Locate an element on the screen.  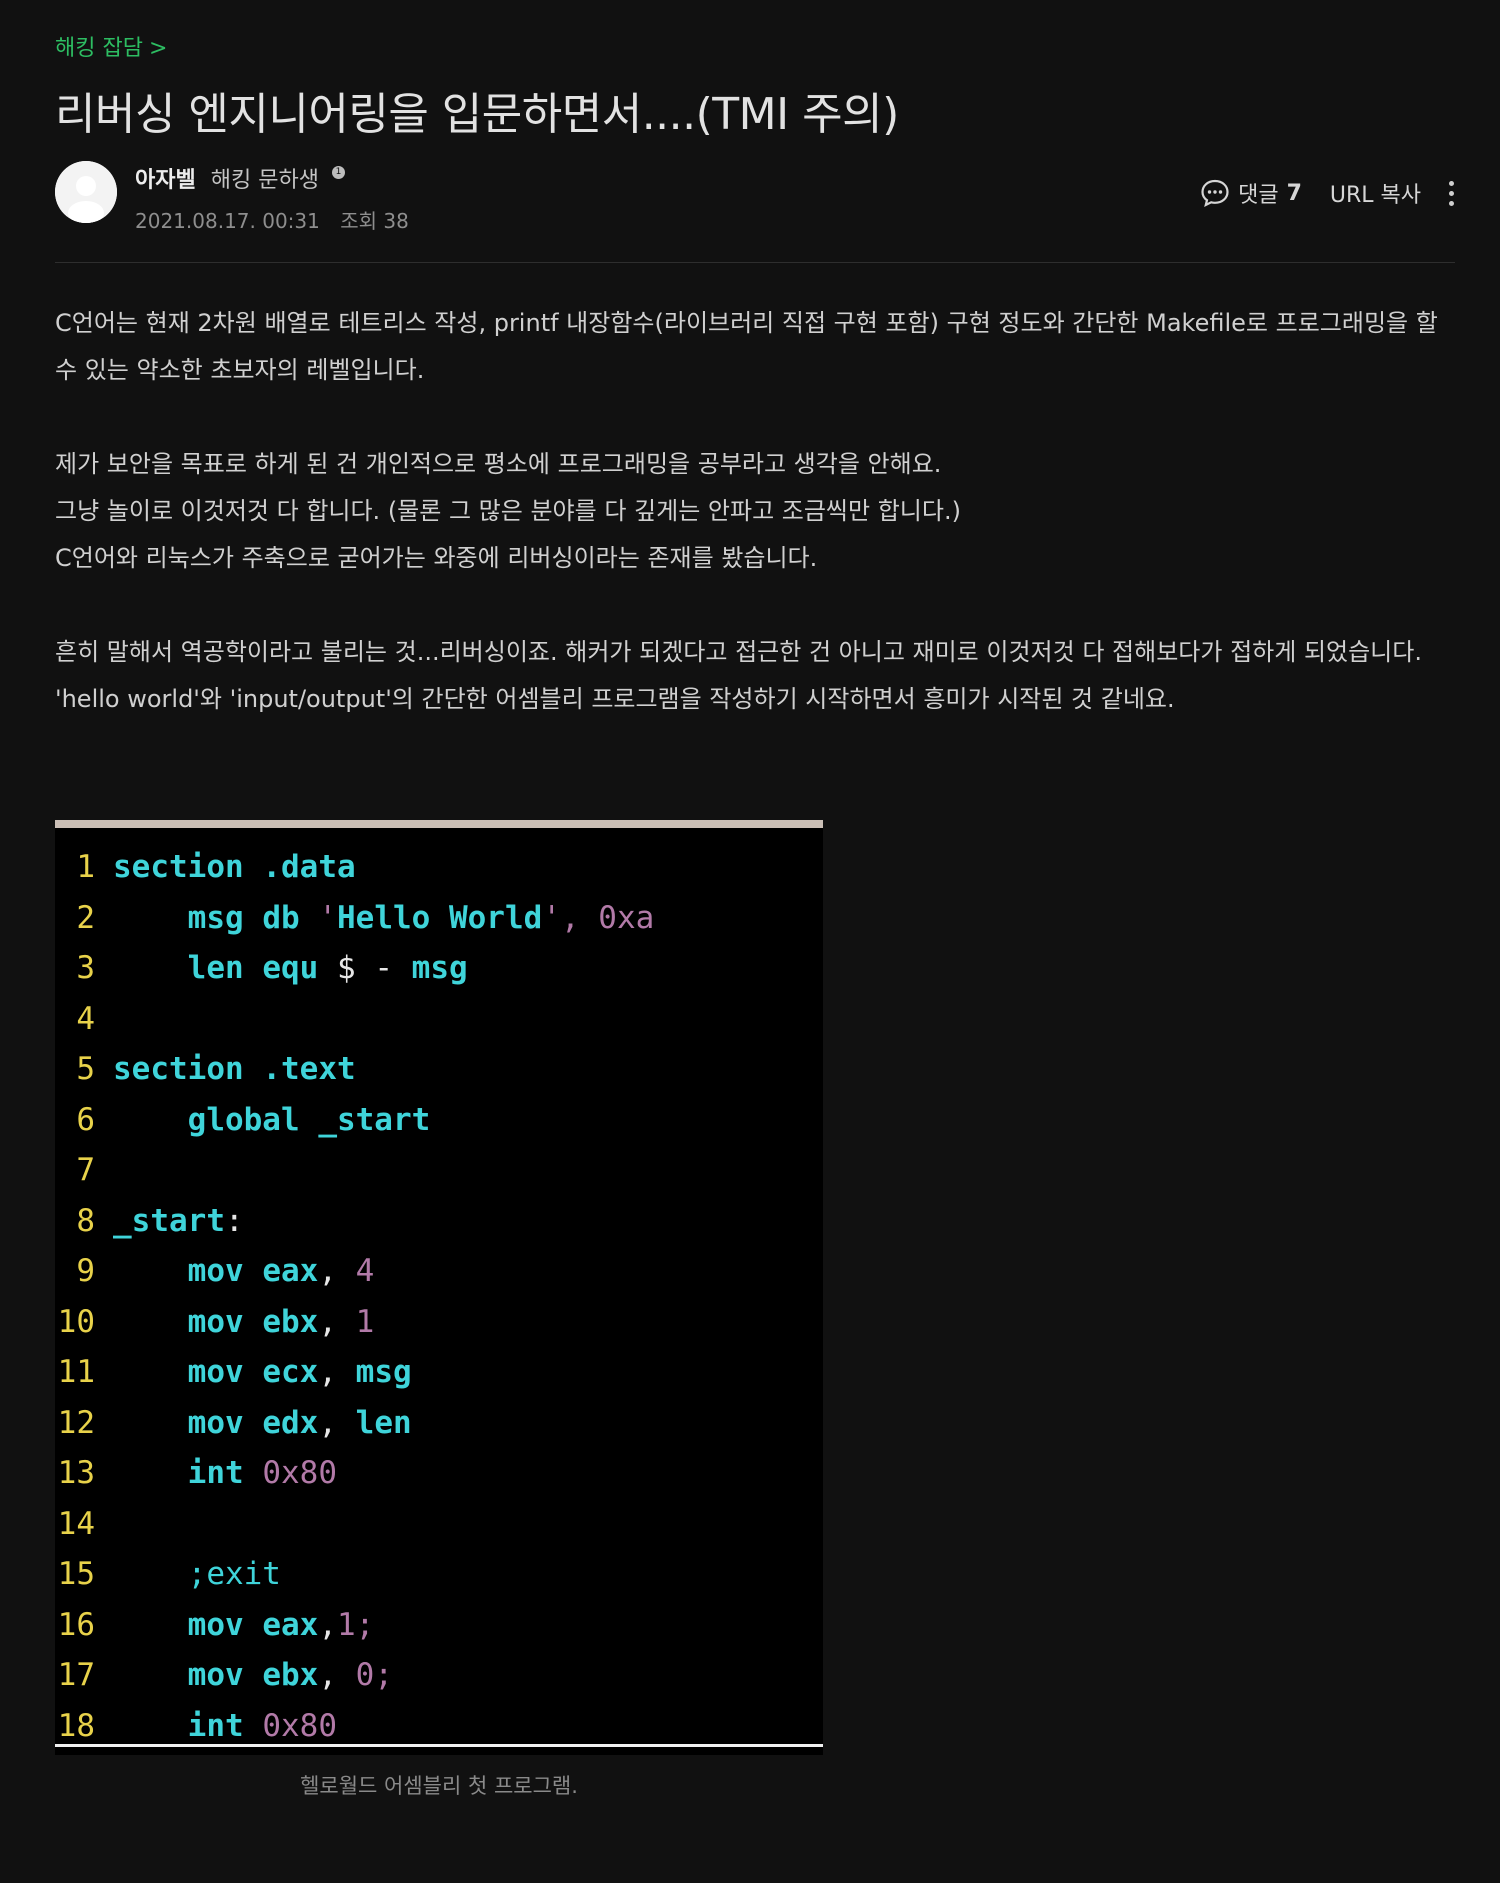
post-date: 2021.08.17. 00:31 is located at coordinates (227, 221).